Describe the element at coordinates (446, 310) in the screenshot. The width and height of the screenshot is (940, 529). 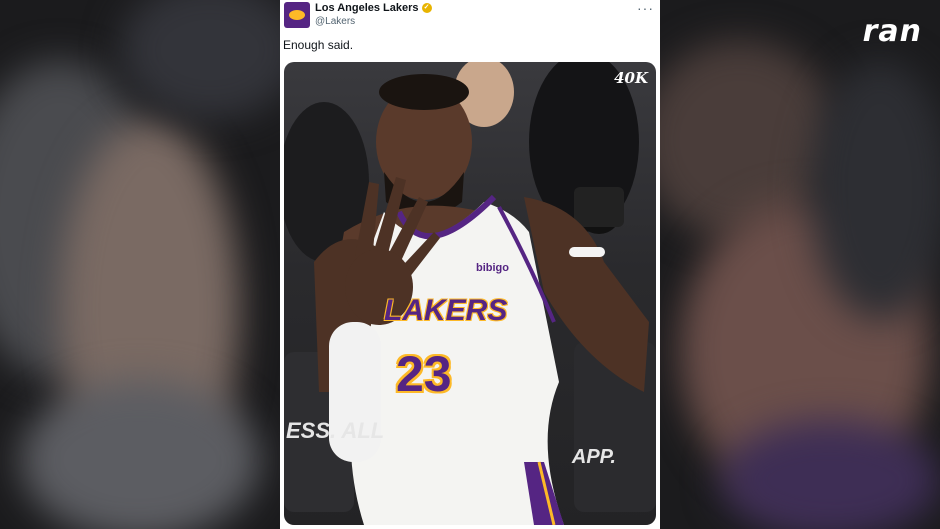
I see `jersey-team-name: LAKERS` at that location.